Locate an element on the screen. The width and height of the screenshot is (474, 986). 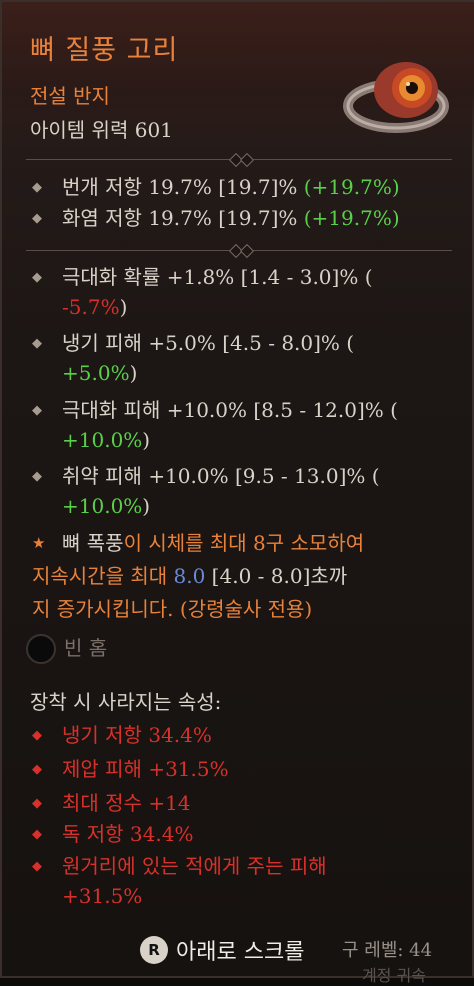
r-button-icon: R is located at coordinates (154, 950).